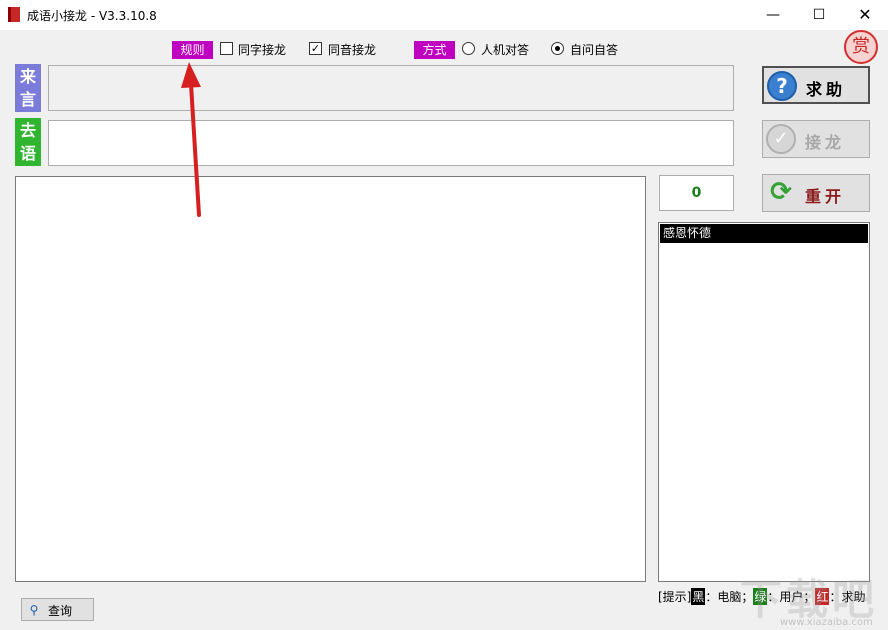  What do you see at coordinates (352, 49) in the screenshot?
I see `same-sound-label: 同音接龙` at bounding box center [352, 49].